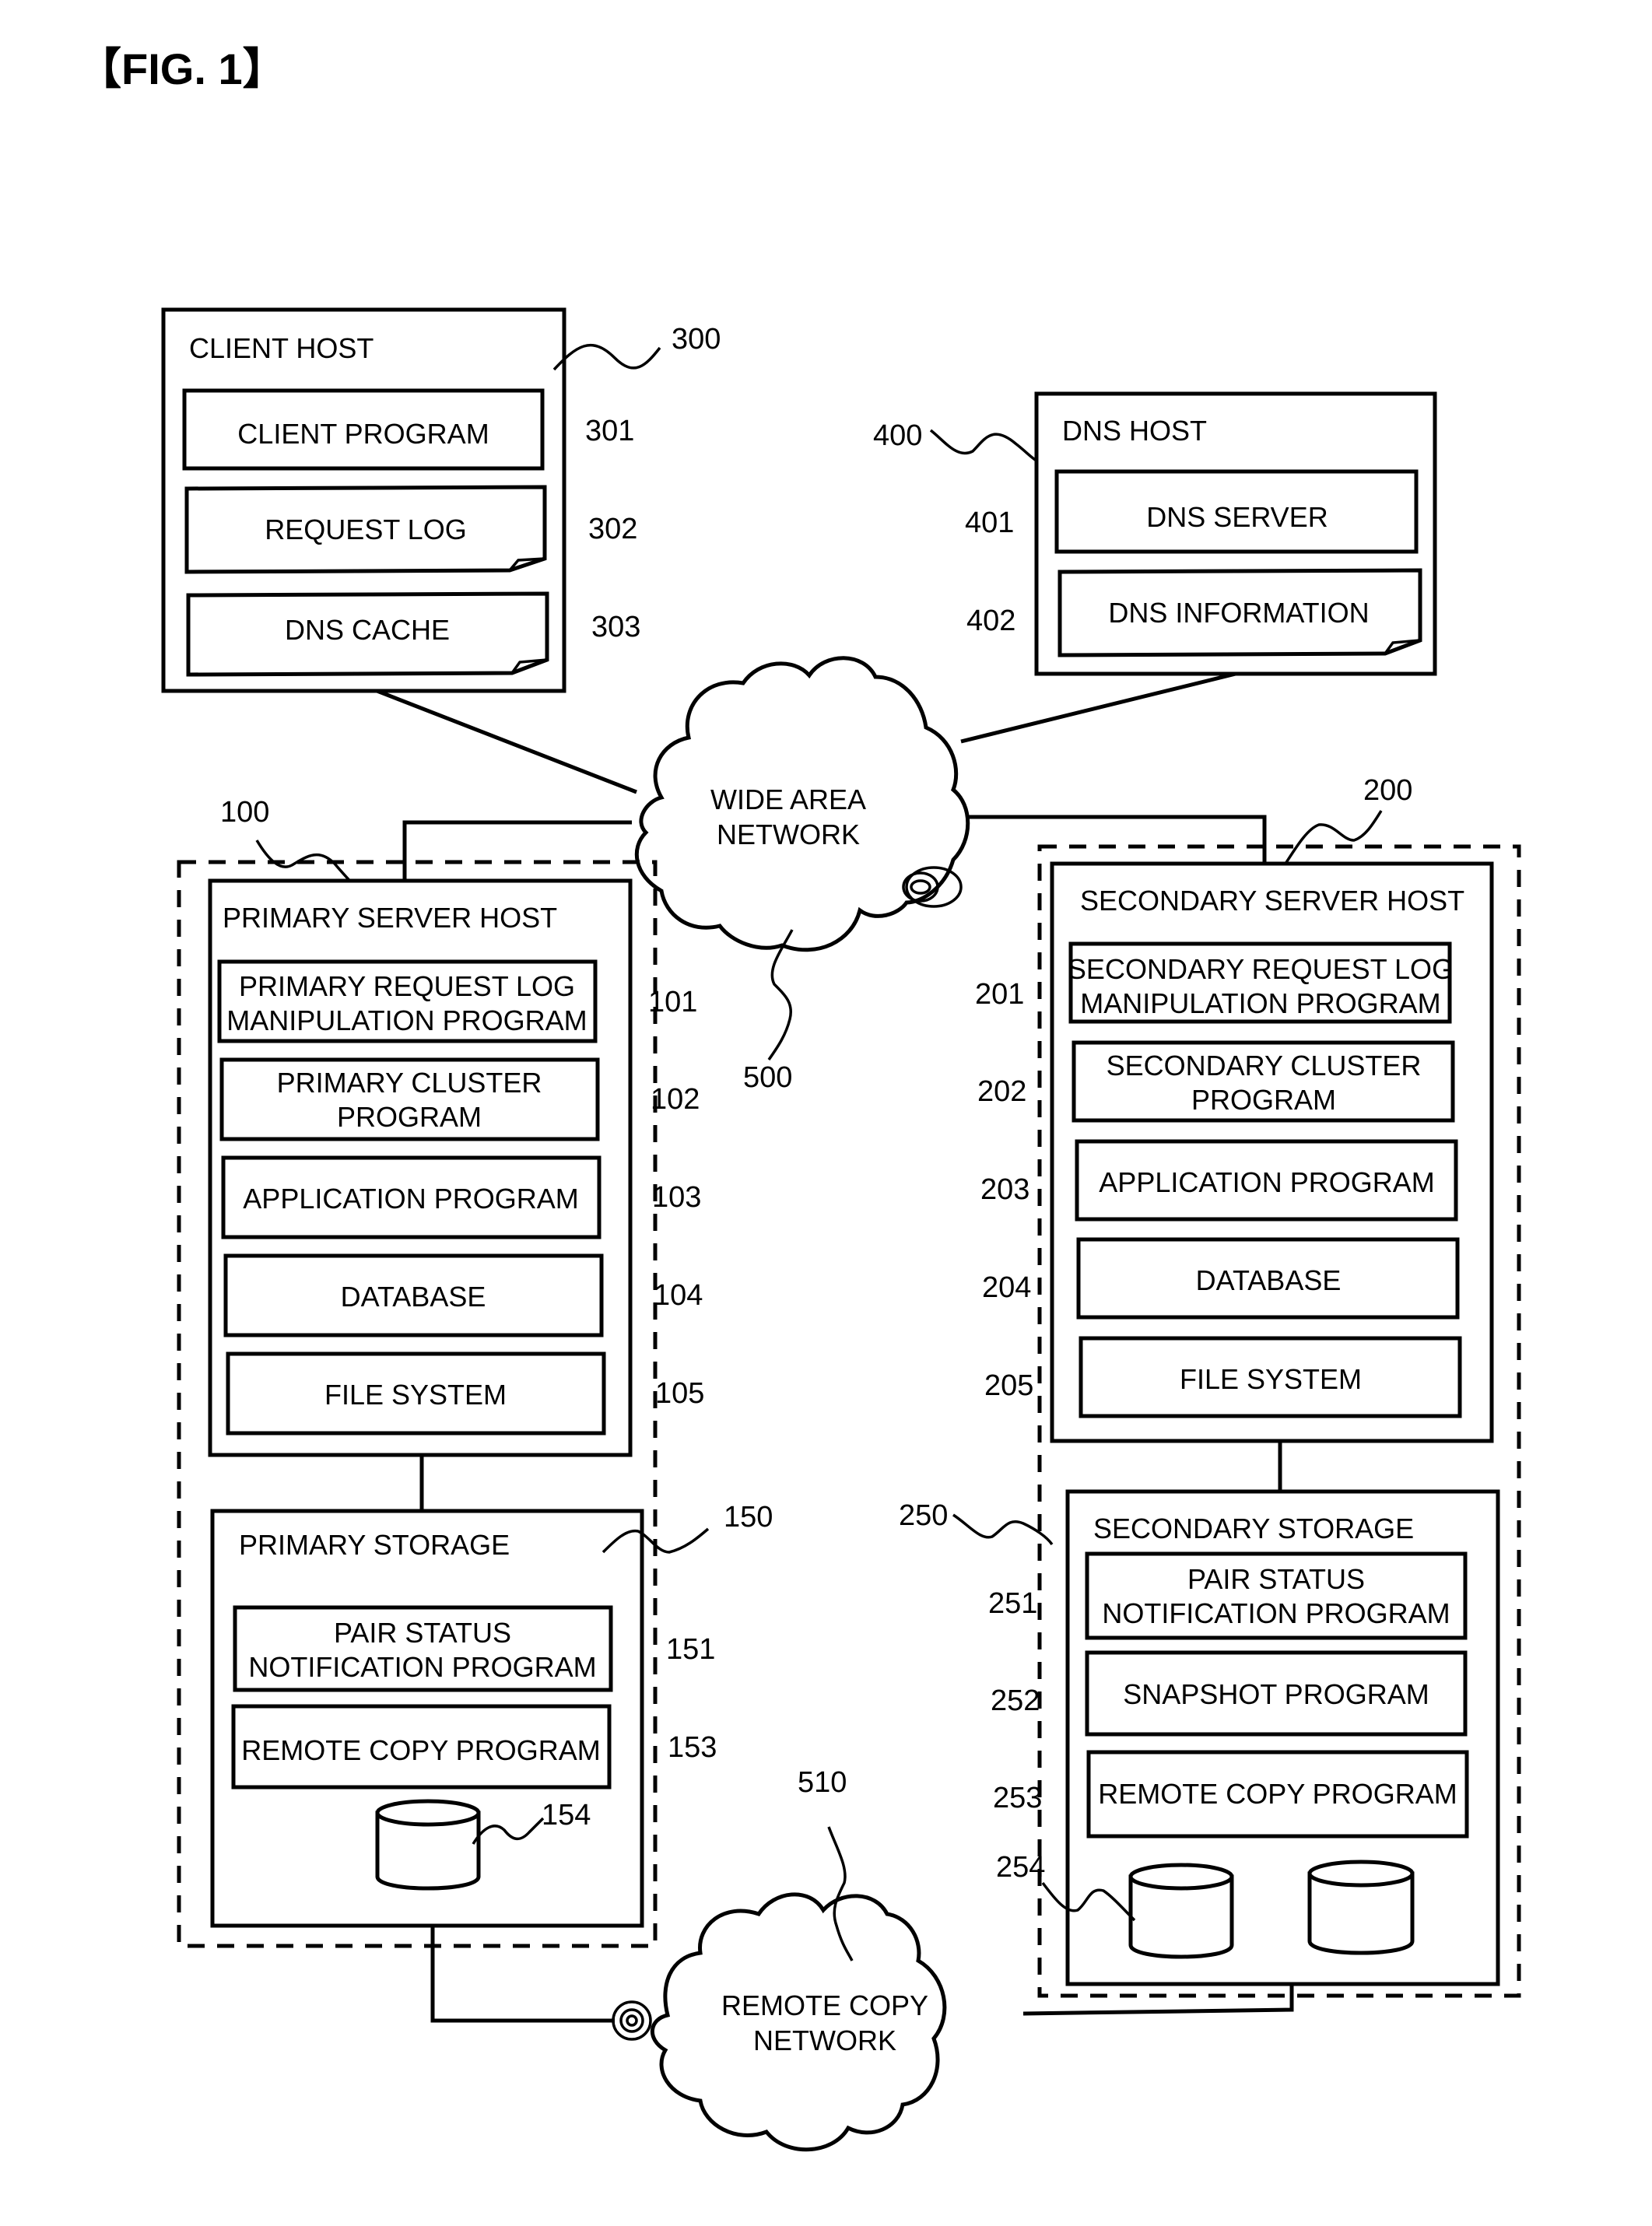 The height and width of the screenshot is (2226, 1652). Describe the element at coordinates (422, 1667) in the screenshot. I see `primary-pair-status-program-label-2: NOTIFICATION PROGRAM` at that location.